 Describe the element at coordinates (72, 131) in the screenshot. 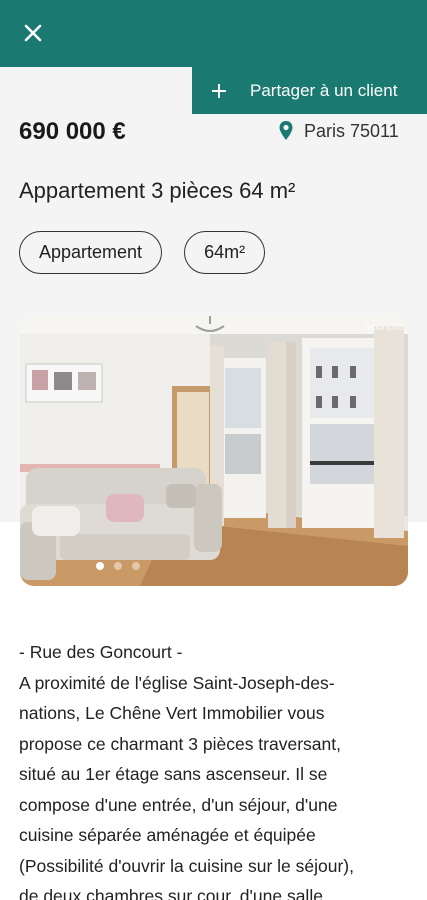

I see `listing-price: 690 000 €` at that location.